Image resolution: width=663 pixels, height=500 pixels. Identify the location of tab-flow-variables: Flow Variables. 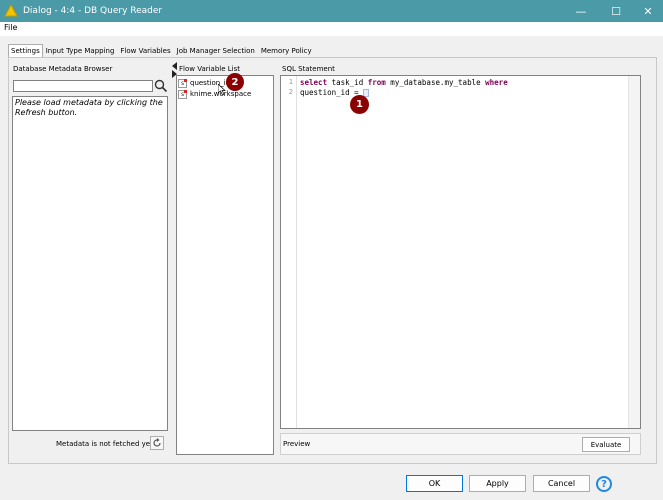
(145, 50).